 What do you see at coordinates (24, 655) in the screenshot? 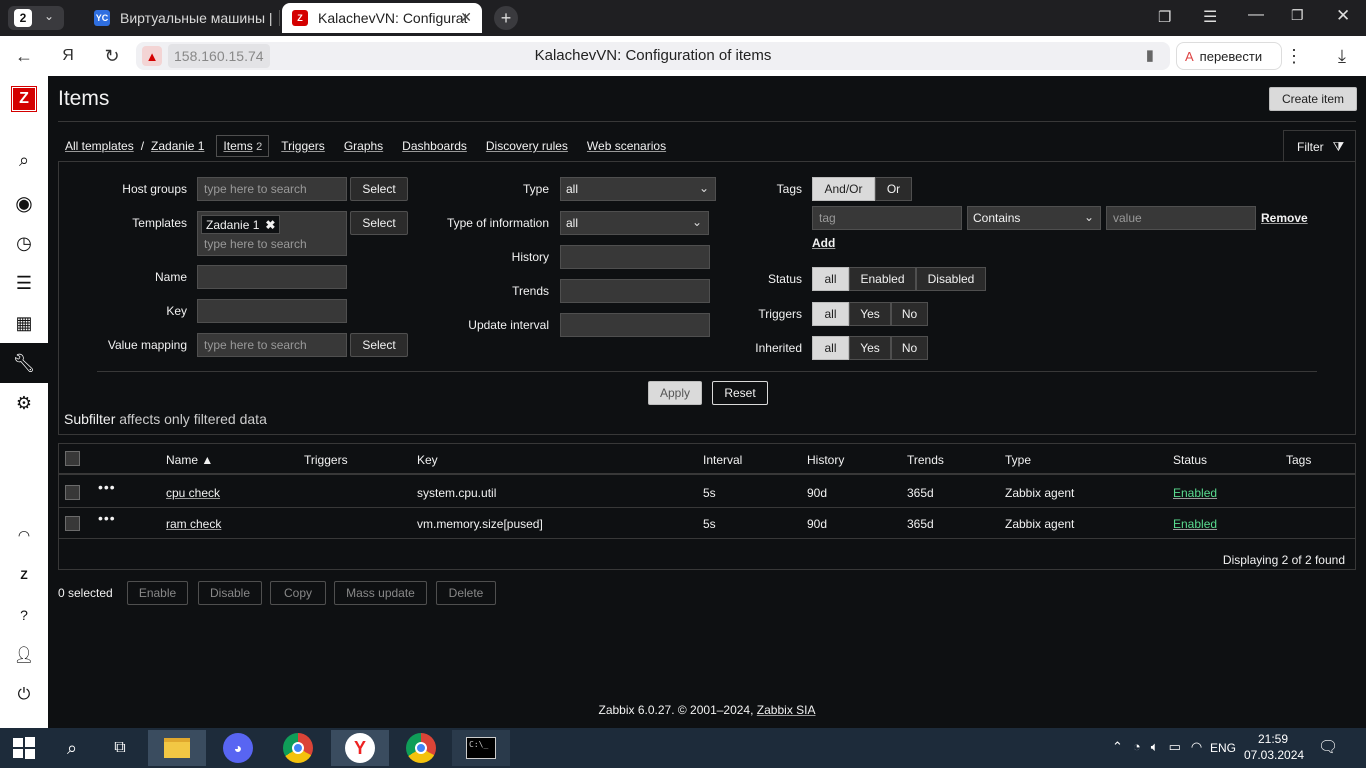
I see `user-icon: 👤︎` at bounding box center [24, 655].